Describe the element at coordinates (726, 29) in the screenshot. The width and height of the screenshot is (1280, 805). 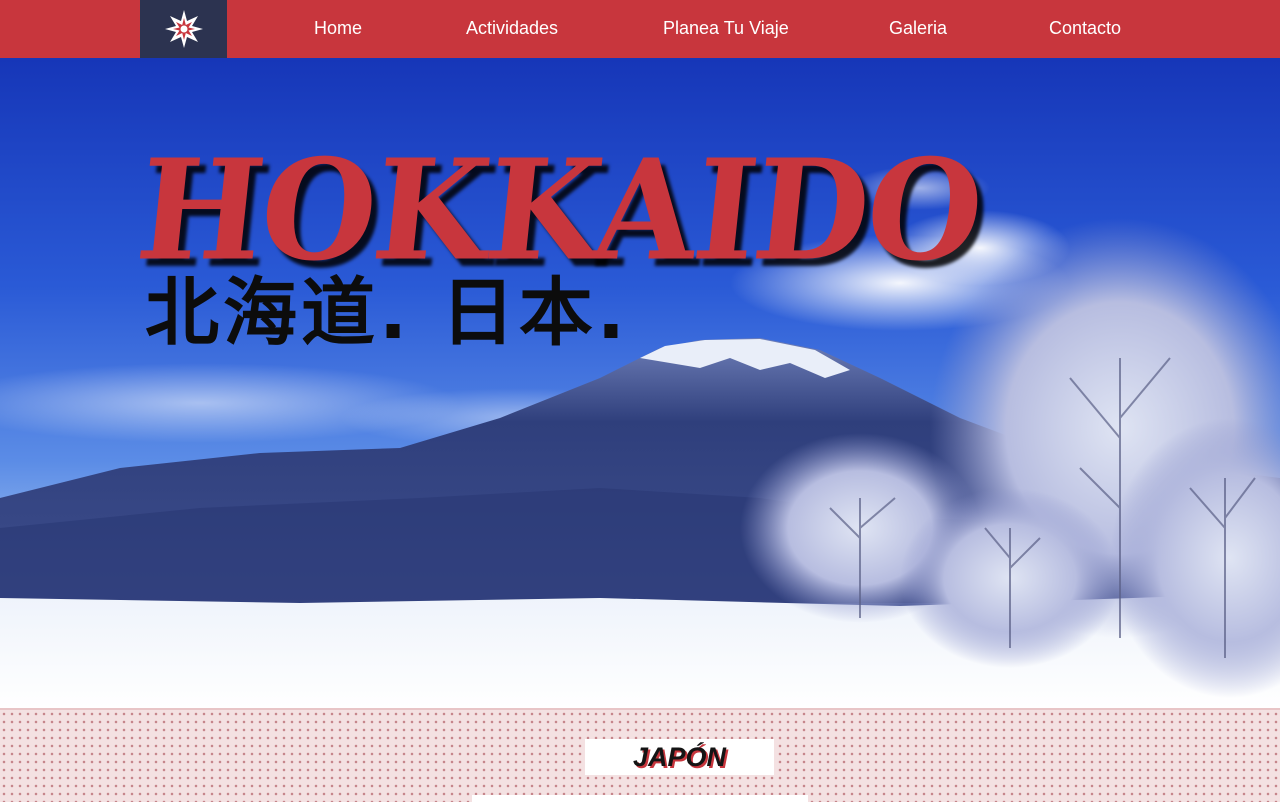
I see `nav-planea-tu-viaje: Planea Tu Viaje` at that location.